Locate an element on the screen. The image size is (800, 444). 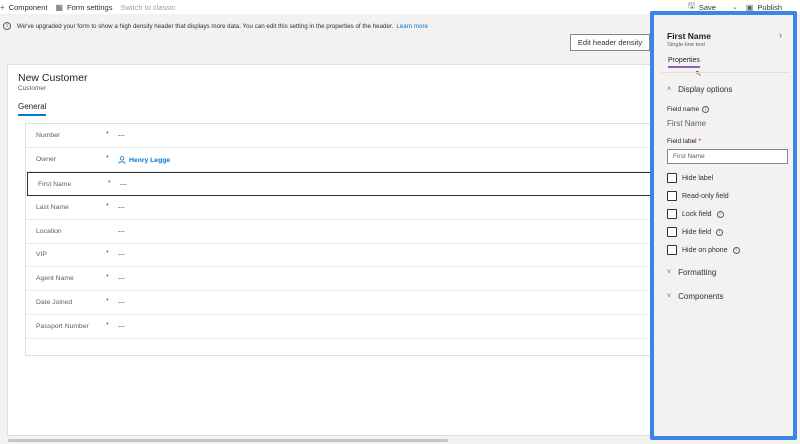
form-subtitle: Customer is located at coordinates (32, 88).